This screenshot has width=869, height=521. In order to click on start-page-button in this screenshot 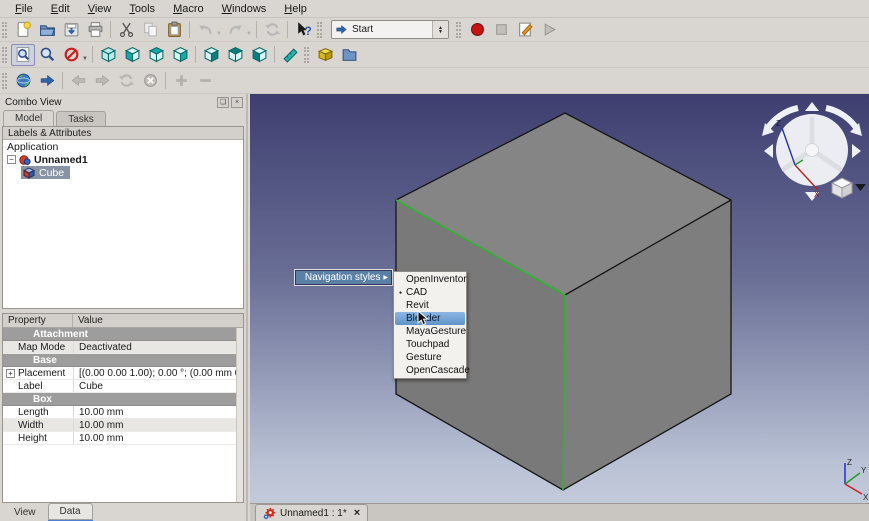, I will do `click(47, 81)`.